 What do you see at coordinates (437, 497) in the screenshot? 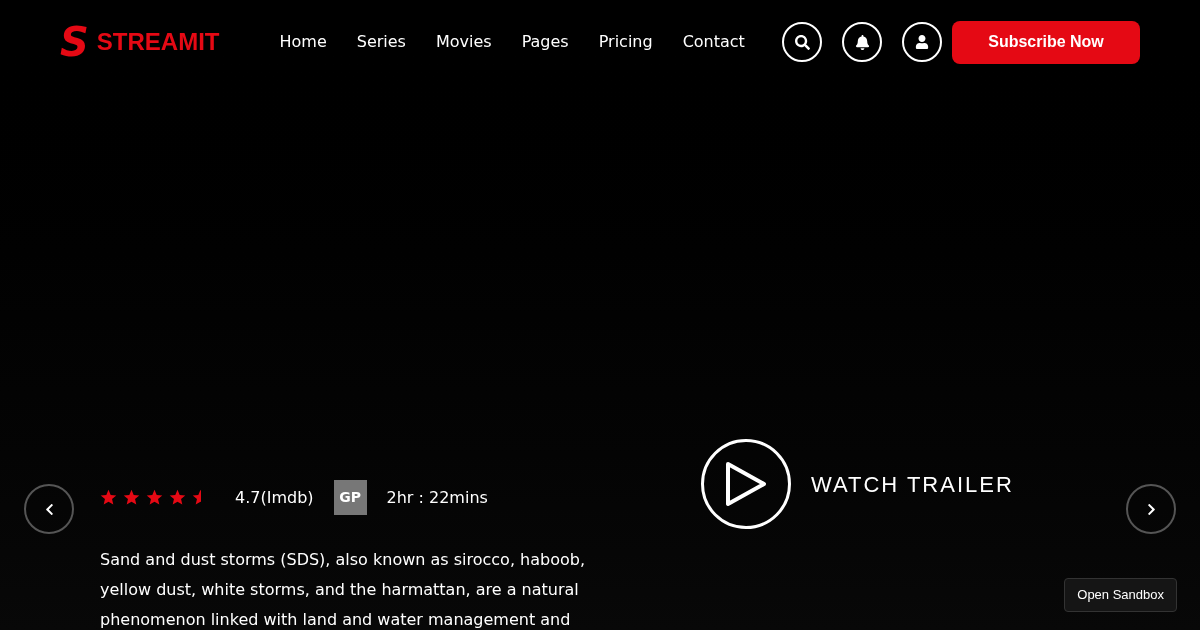
I see `duration-text: 2hr : 22mins` at bounding box center [437, 497].